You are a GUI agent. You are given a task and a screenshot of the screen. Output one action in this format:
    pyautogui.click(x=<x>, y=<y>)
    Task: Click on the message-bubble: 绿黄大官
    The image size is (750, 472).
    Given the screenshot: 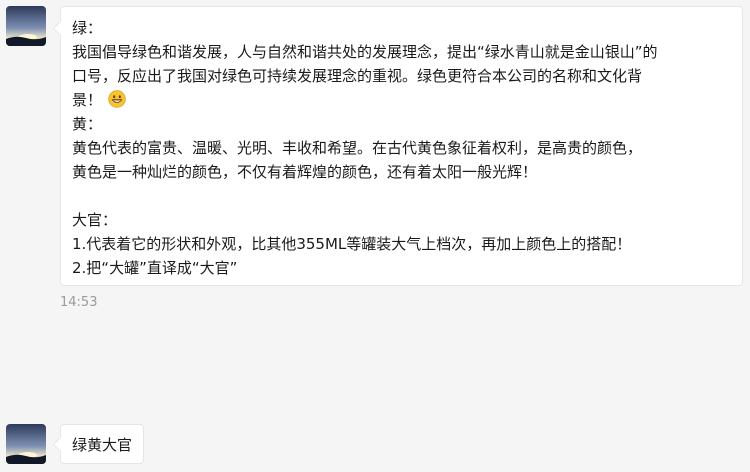 What is the action you would take?
    pyautogui.click(x=102, y=444)
    